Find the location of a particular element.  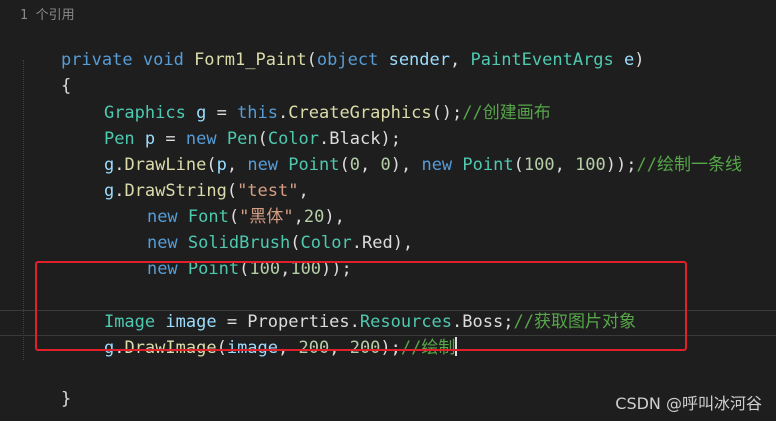

token-comment: //绘制一条线 is located at coordinates (689, 165).